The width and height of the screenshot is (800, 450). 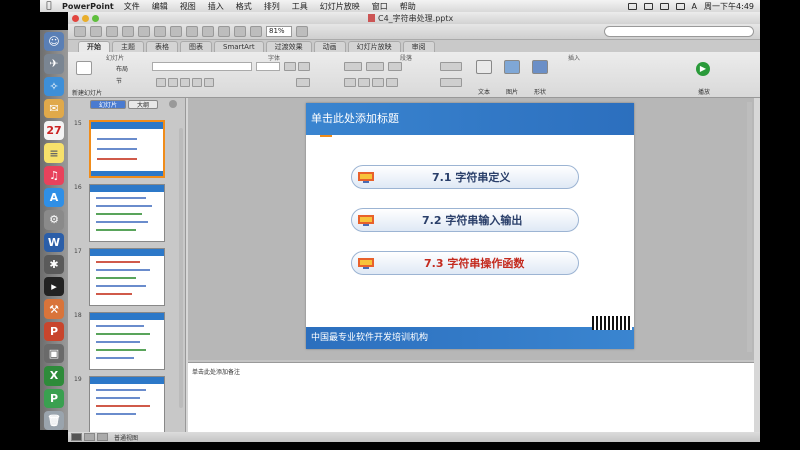 What do you see at coordinates (408, 6) in the screenshot?
I see `menu-help: 帮助` at bounding box center [408, 6].